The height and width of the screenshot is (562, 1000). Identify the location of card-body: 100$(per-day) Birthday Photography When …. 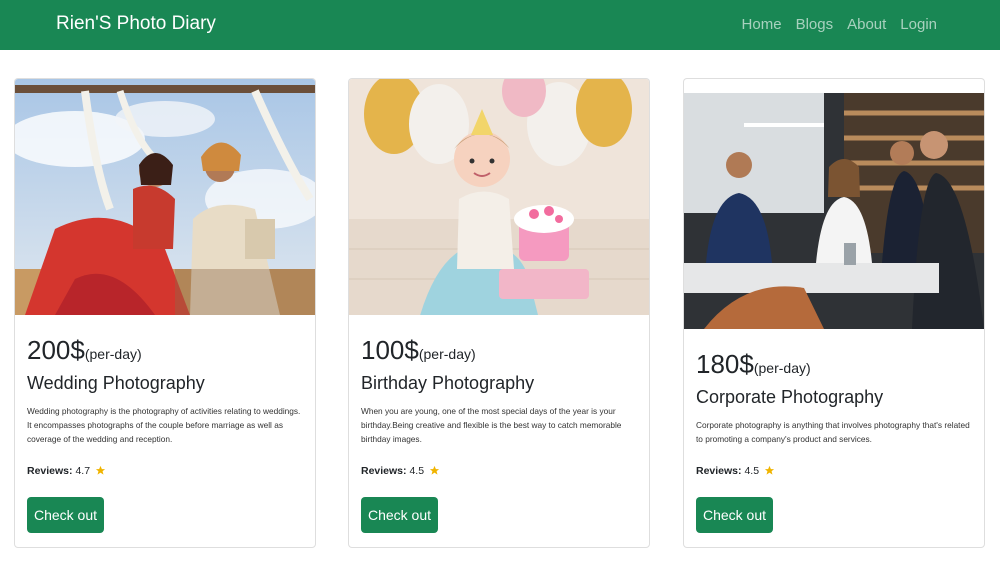
(499, 392).